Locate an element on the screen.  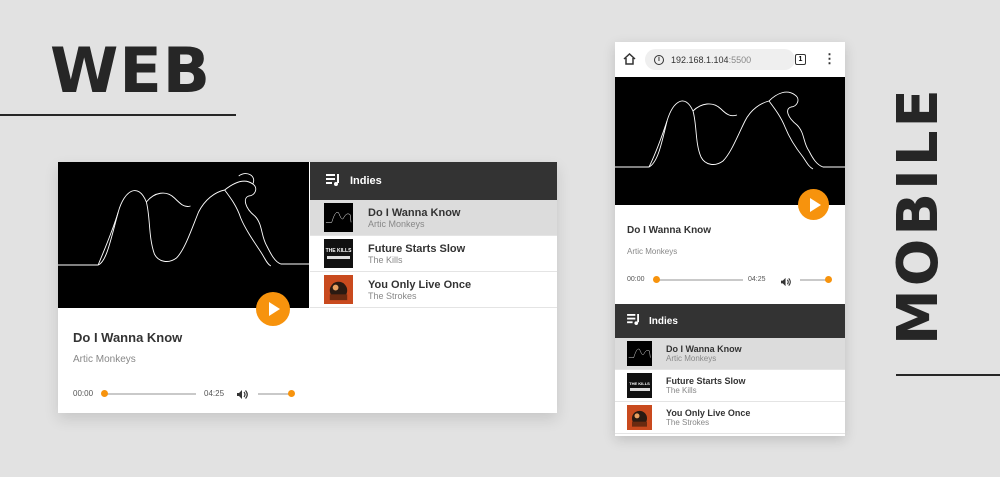
url-port: :5500 is located at coordinates (740, 59).